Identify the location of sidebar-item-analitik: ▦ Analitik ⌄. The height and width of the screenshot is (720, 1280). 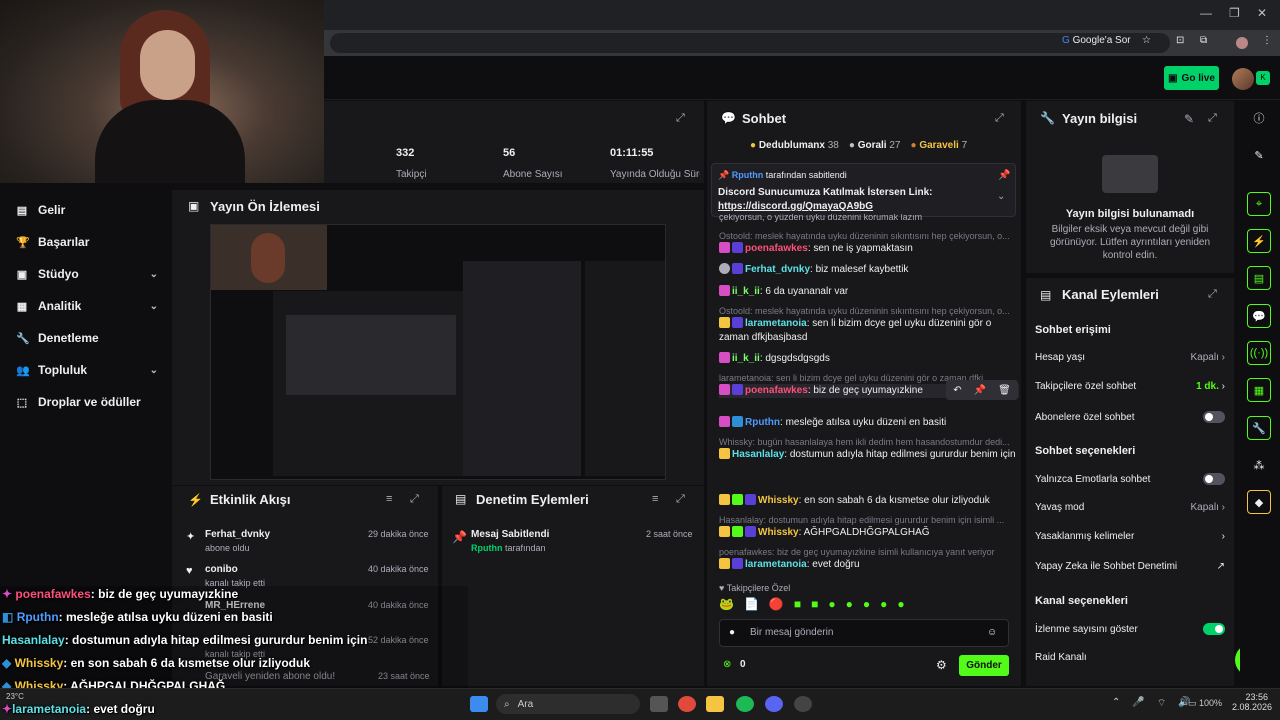
(87, 306).